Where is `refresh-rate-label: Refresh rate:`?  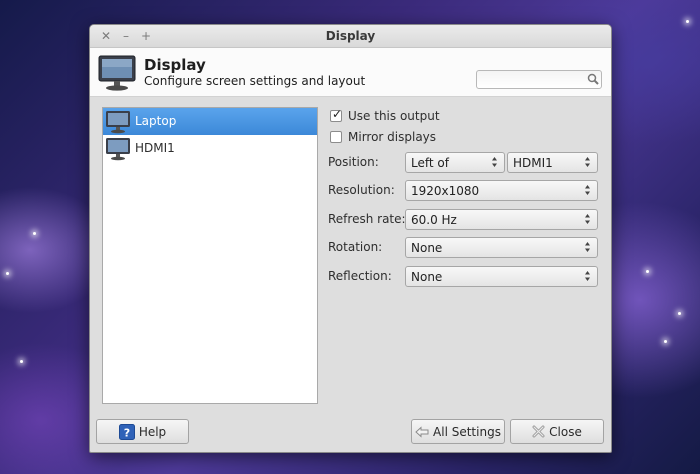
refresh-rate-label: Refresh rate: is located at coordinates (367, 219).